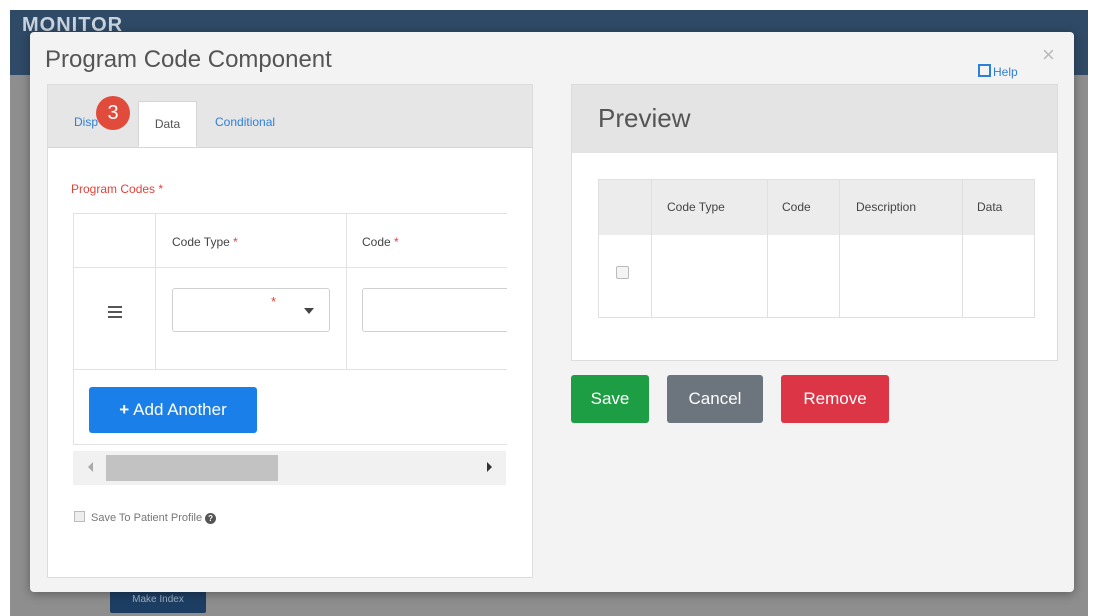  What do you see at coordinates (117, 189) in the screenshot?
I see `program-codes-label: Program Codes *` at bounding box center [117, 189].